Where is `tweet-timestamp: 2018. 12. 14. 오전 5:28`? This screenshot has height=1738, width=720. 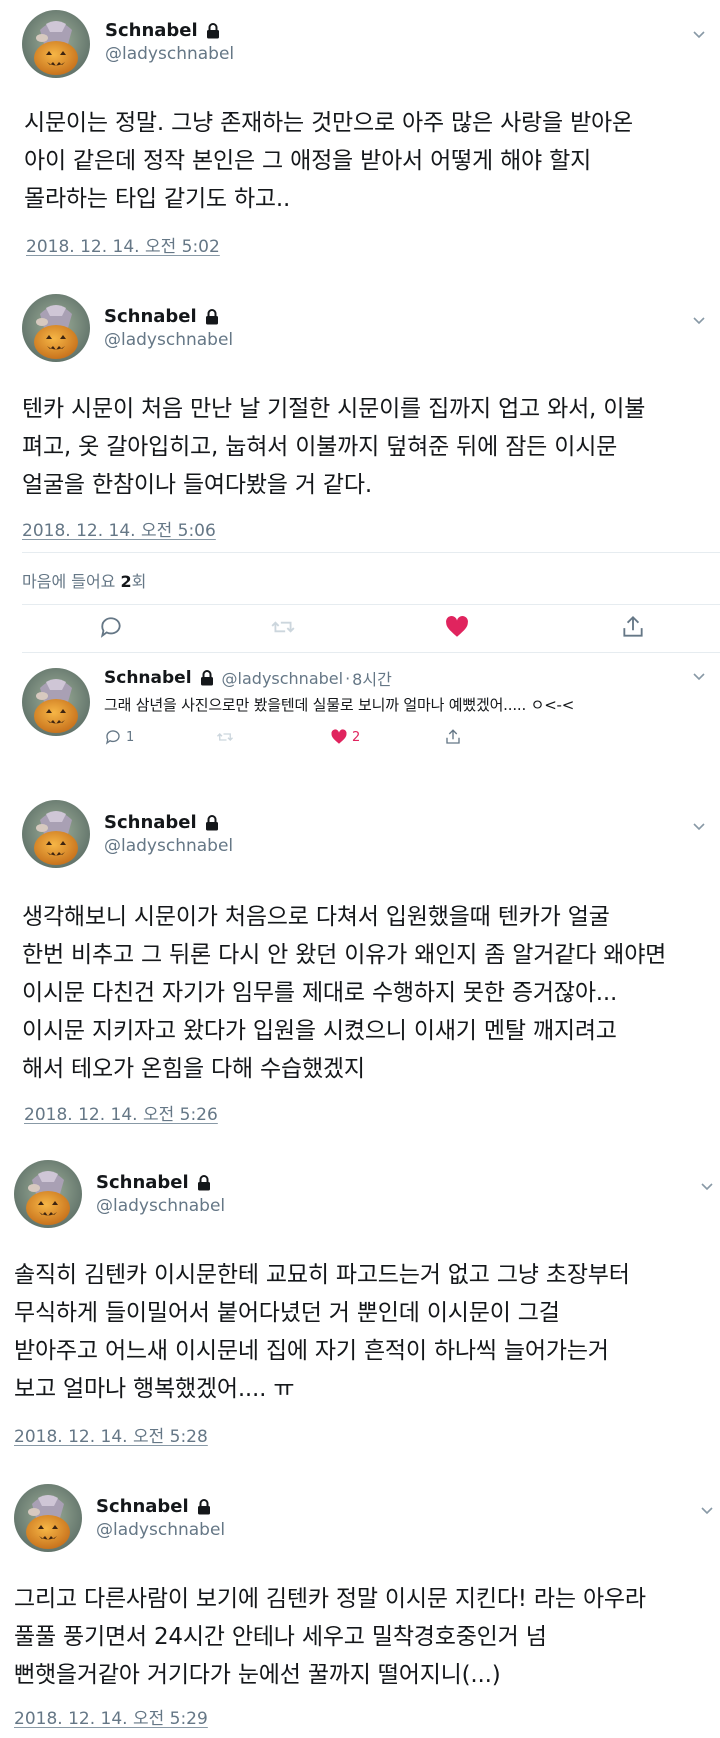
tweet-timestamp: 2018. 12. 14. 오전 5:28 is located at coordinates (111, 1434).